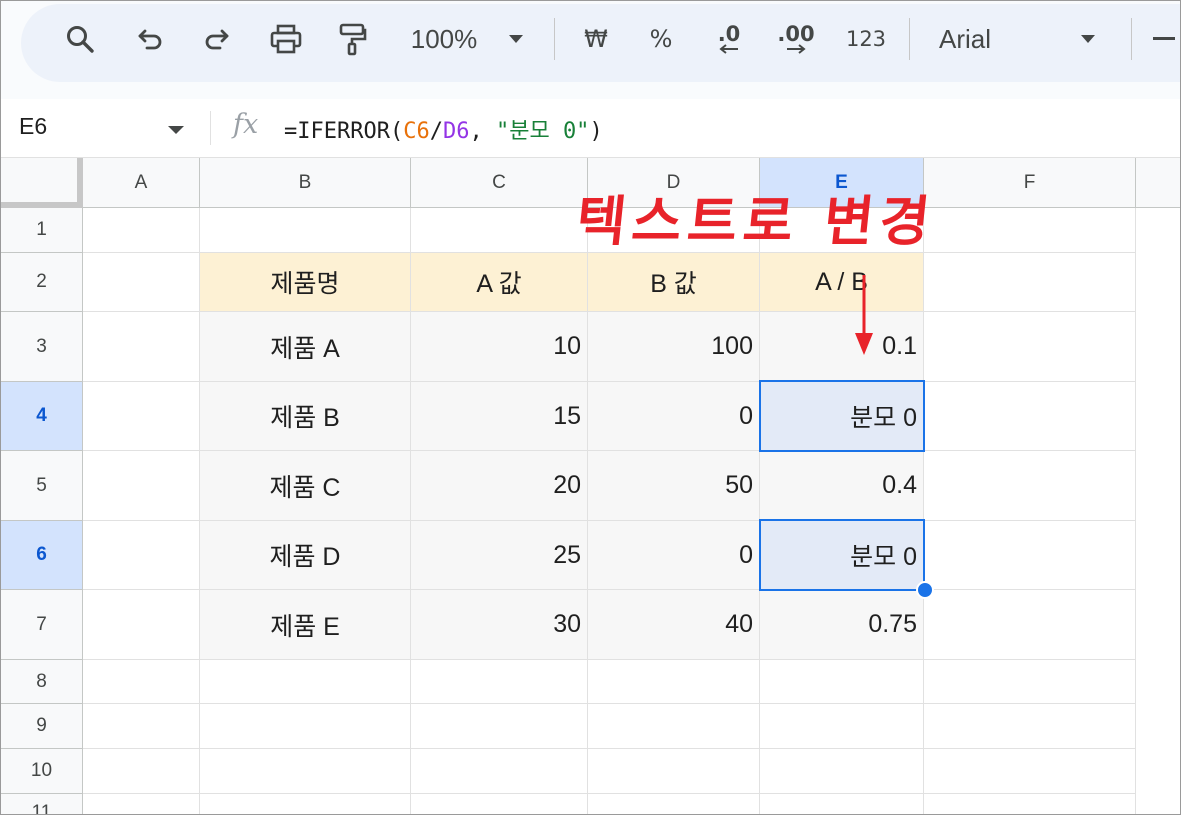 The width and height of the screenshot is (1181, 815). I want to click on table-cell-a-value: 30, so click(499, 625).